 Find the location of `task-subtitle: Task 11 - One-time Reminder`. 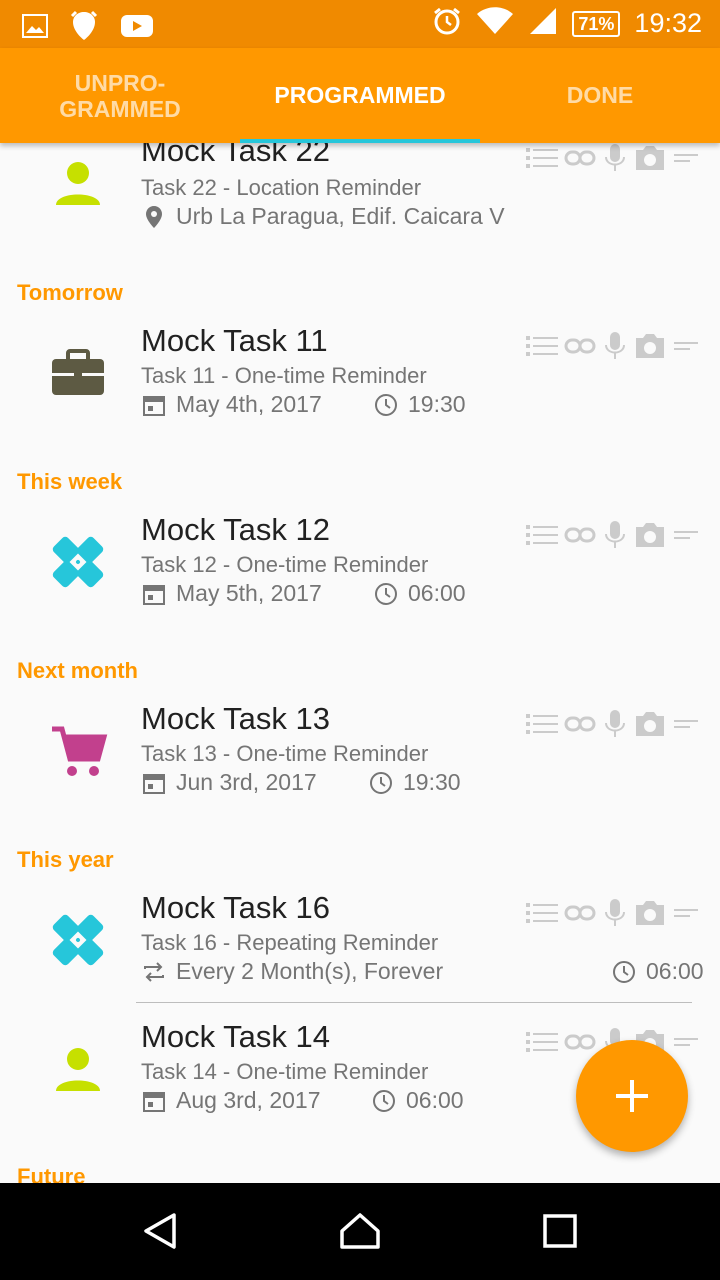

task-subtitle: Task 11 - One-time Reminder is located at coordinates (284, 375).